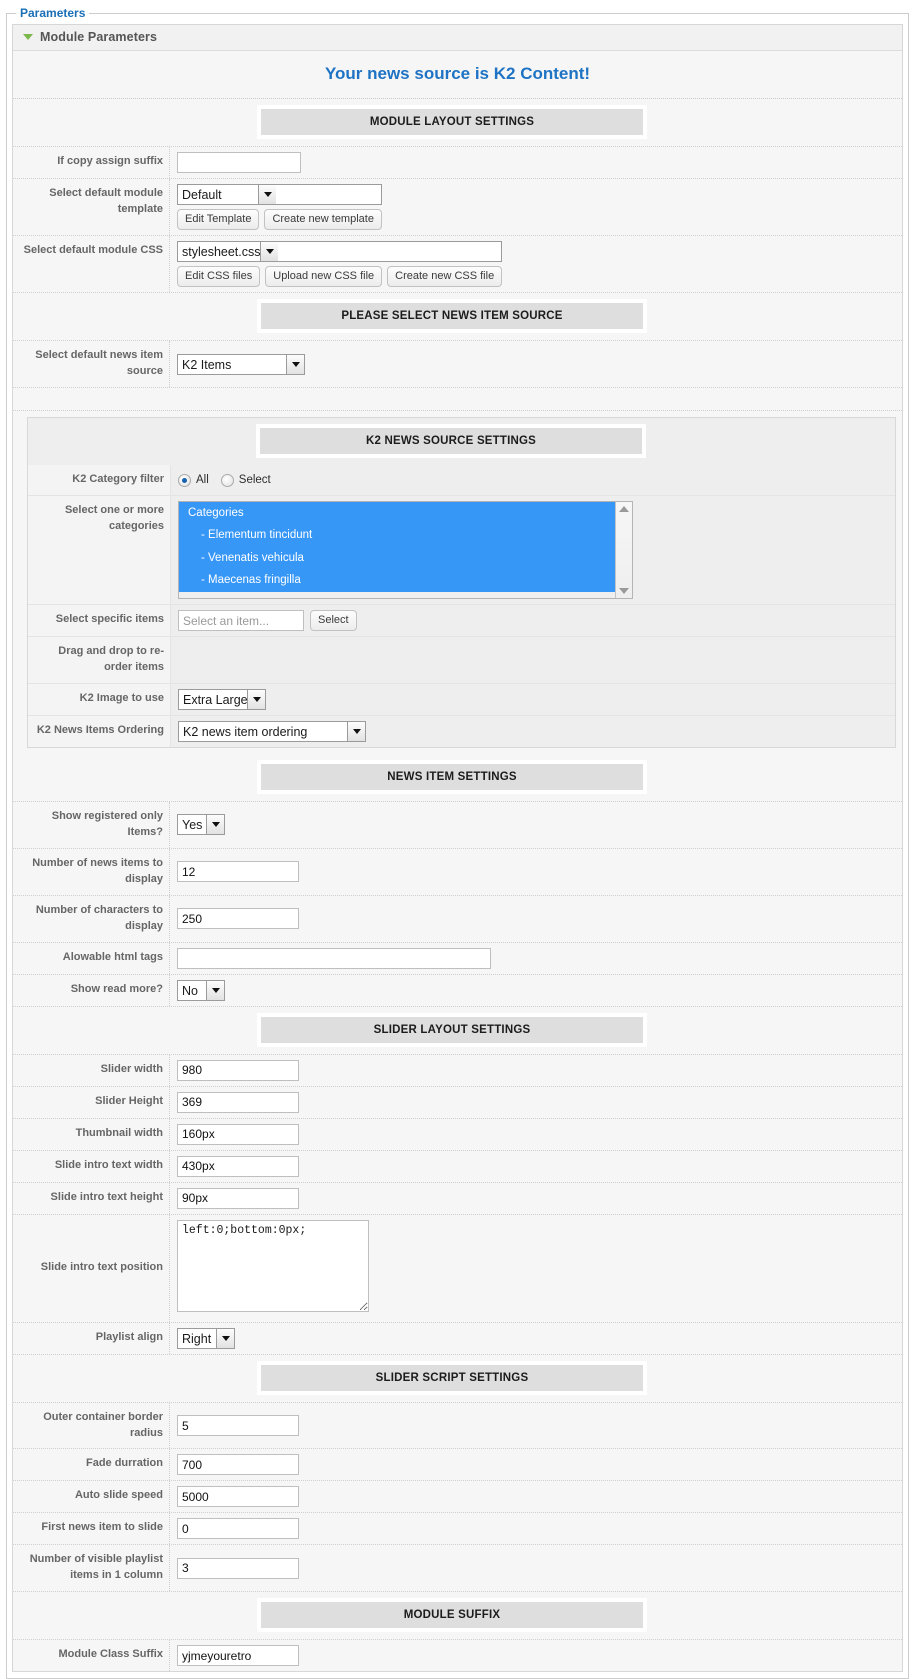  I want to click on module-template-select: Default, so click(279, 194).